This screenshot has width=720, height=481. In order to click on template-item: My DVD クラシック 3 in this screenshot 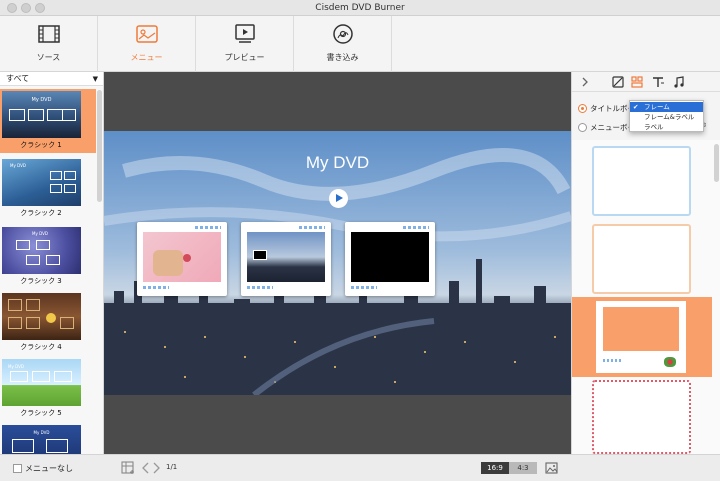, I will do `click(48, 257)`.